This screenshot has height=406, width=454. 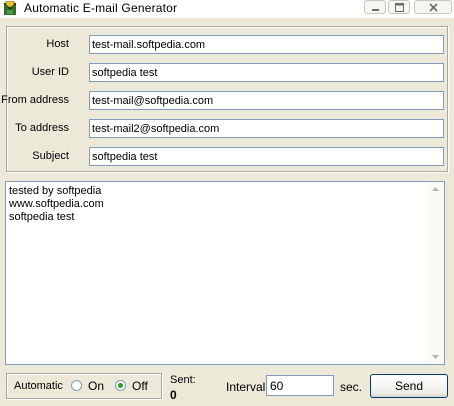 I want to click on close-button, so click(x=433, y=7).